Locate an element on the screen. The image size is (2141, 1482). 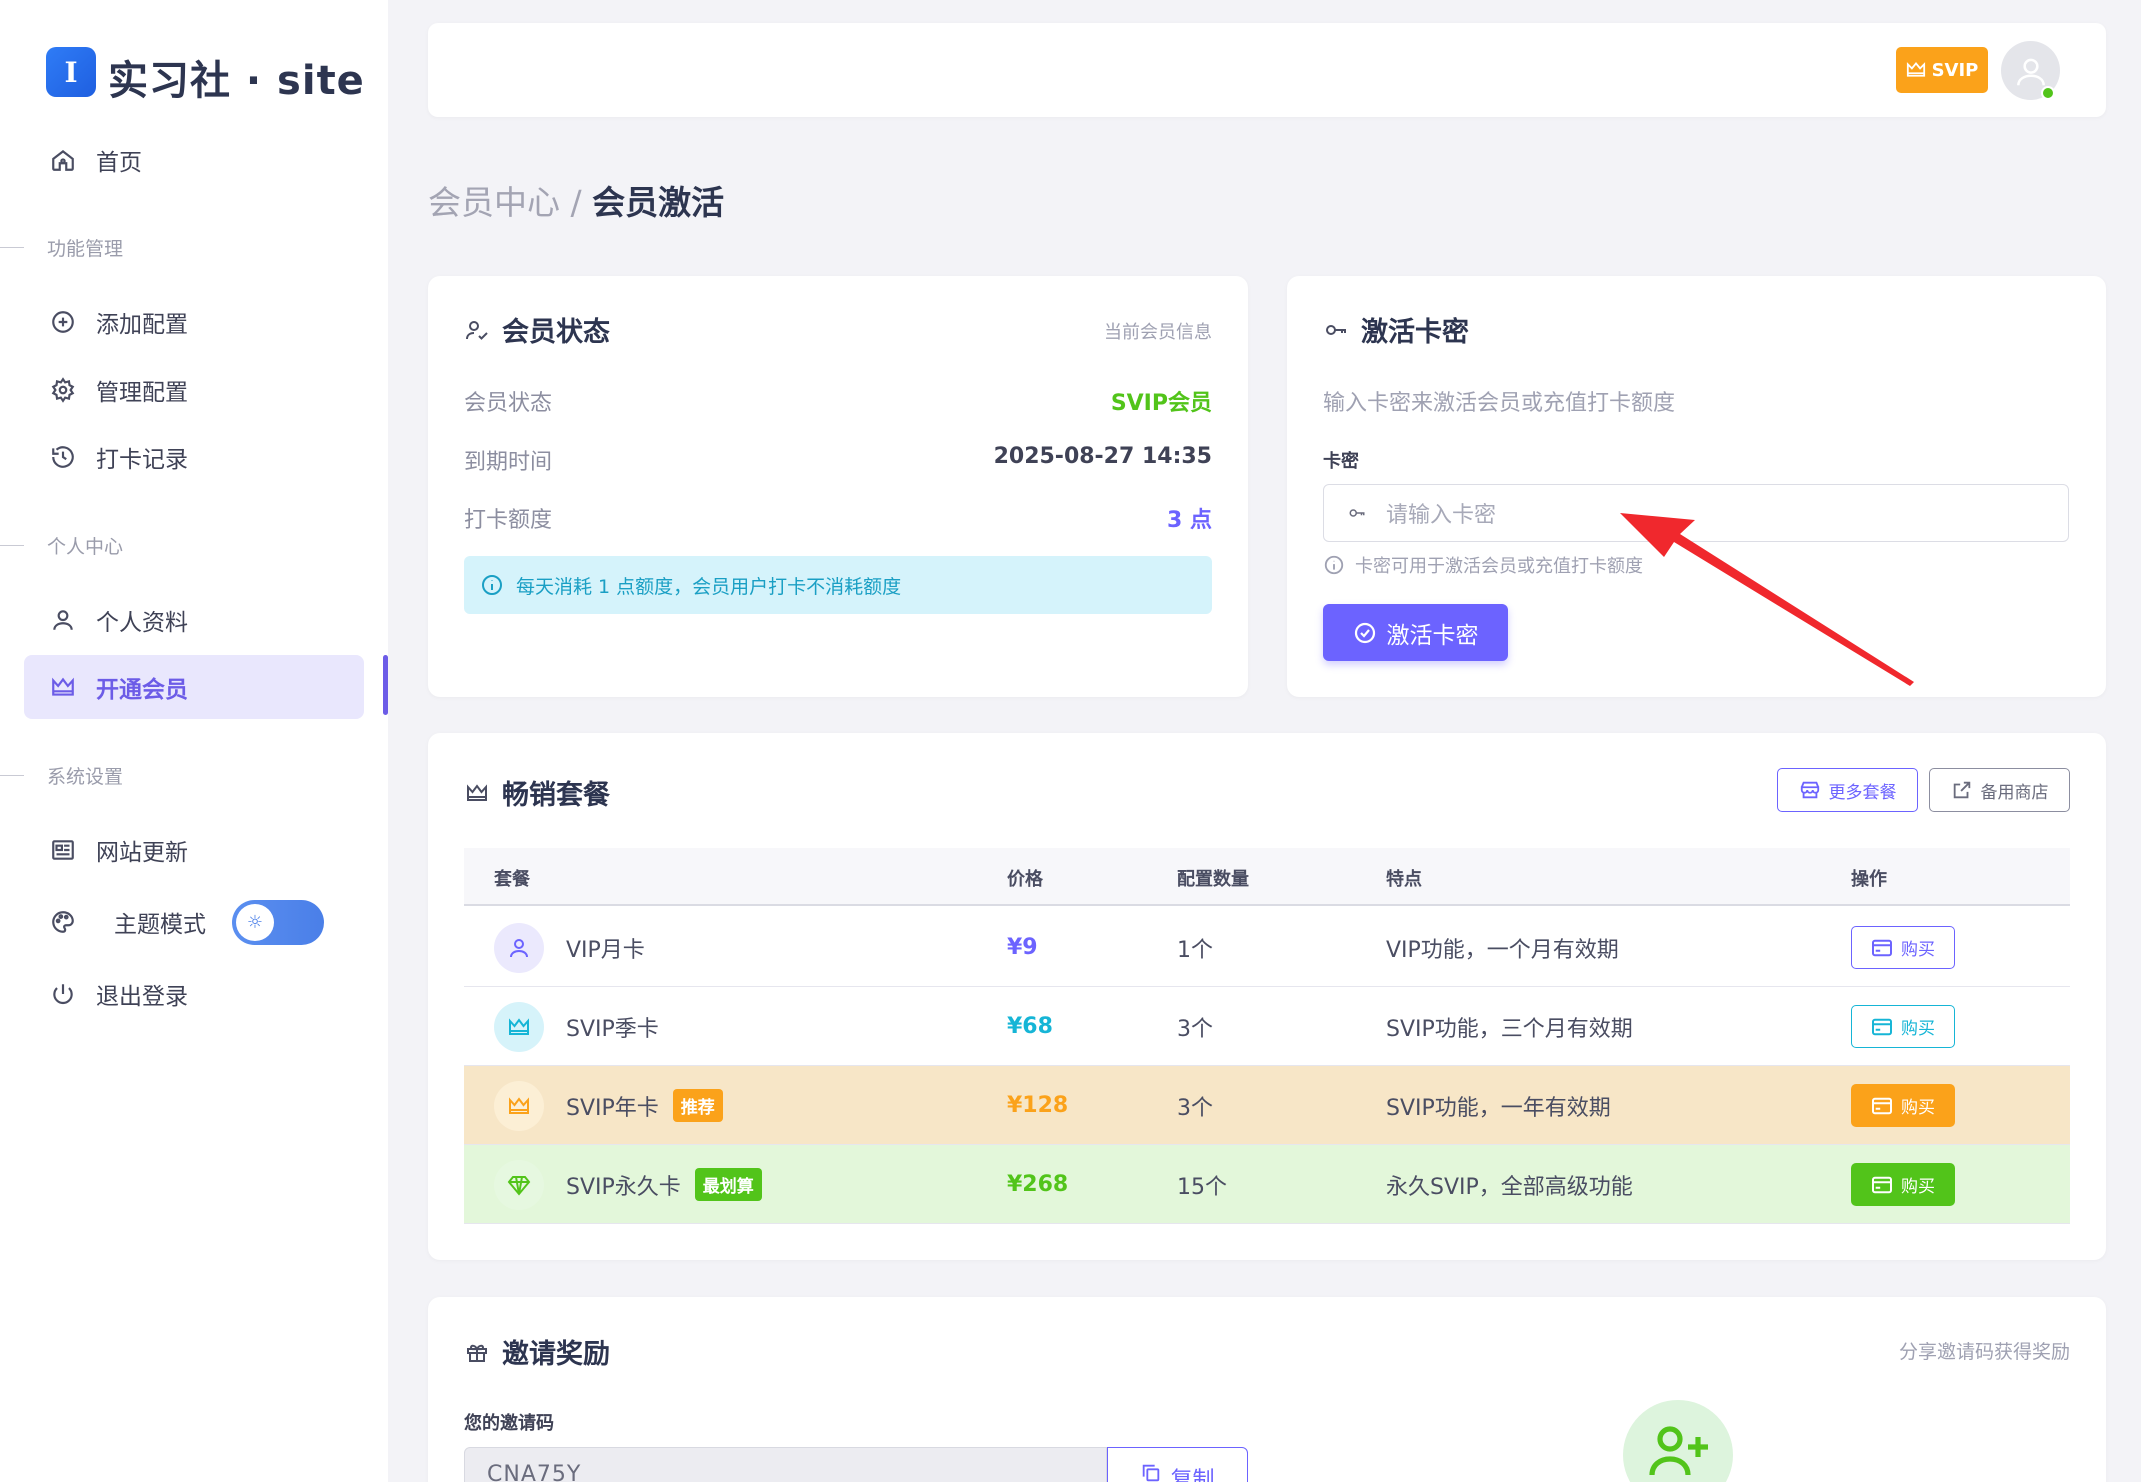
copy-icon is located at coordinates (1151, 1473).